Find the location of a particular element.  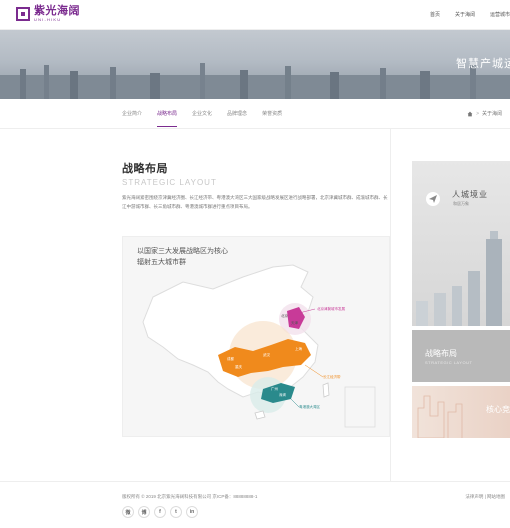

linkedin-icon: in is located at coordinates (192, 512).